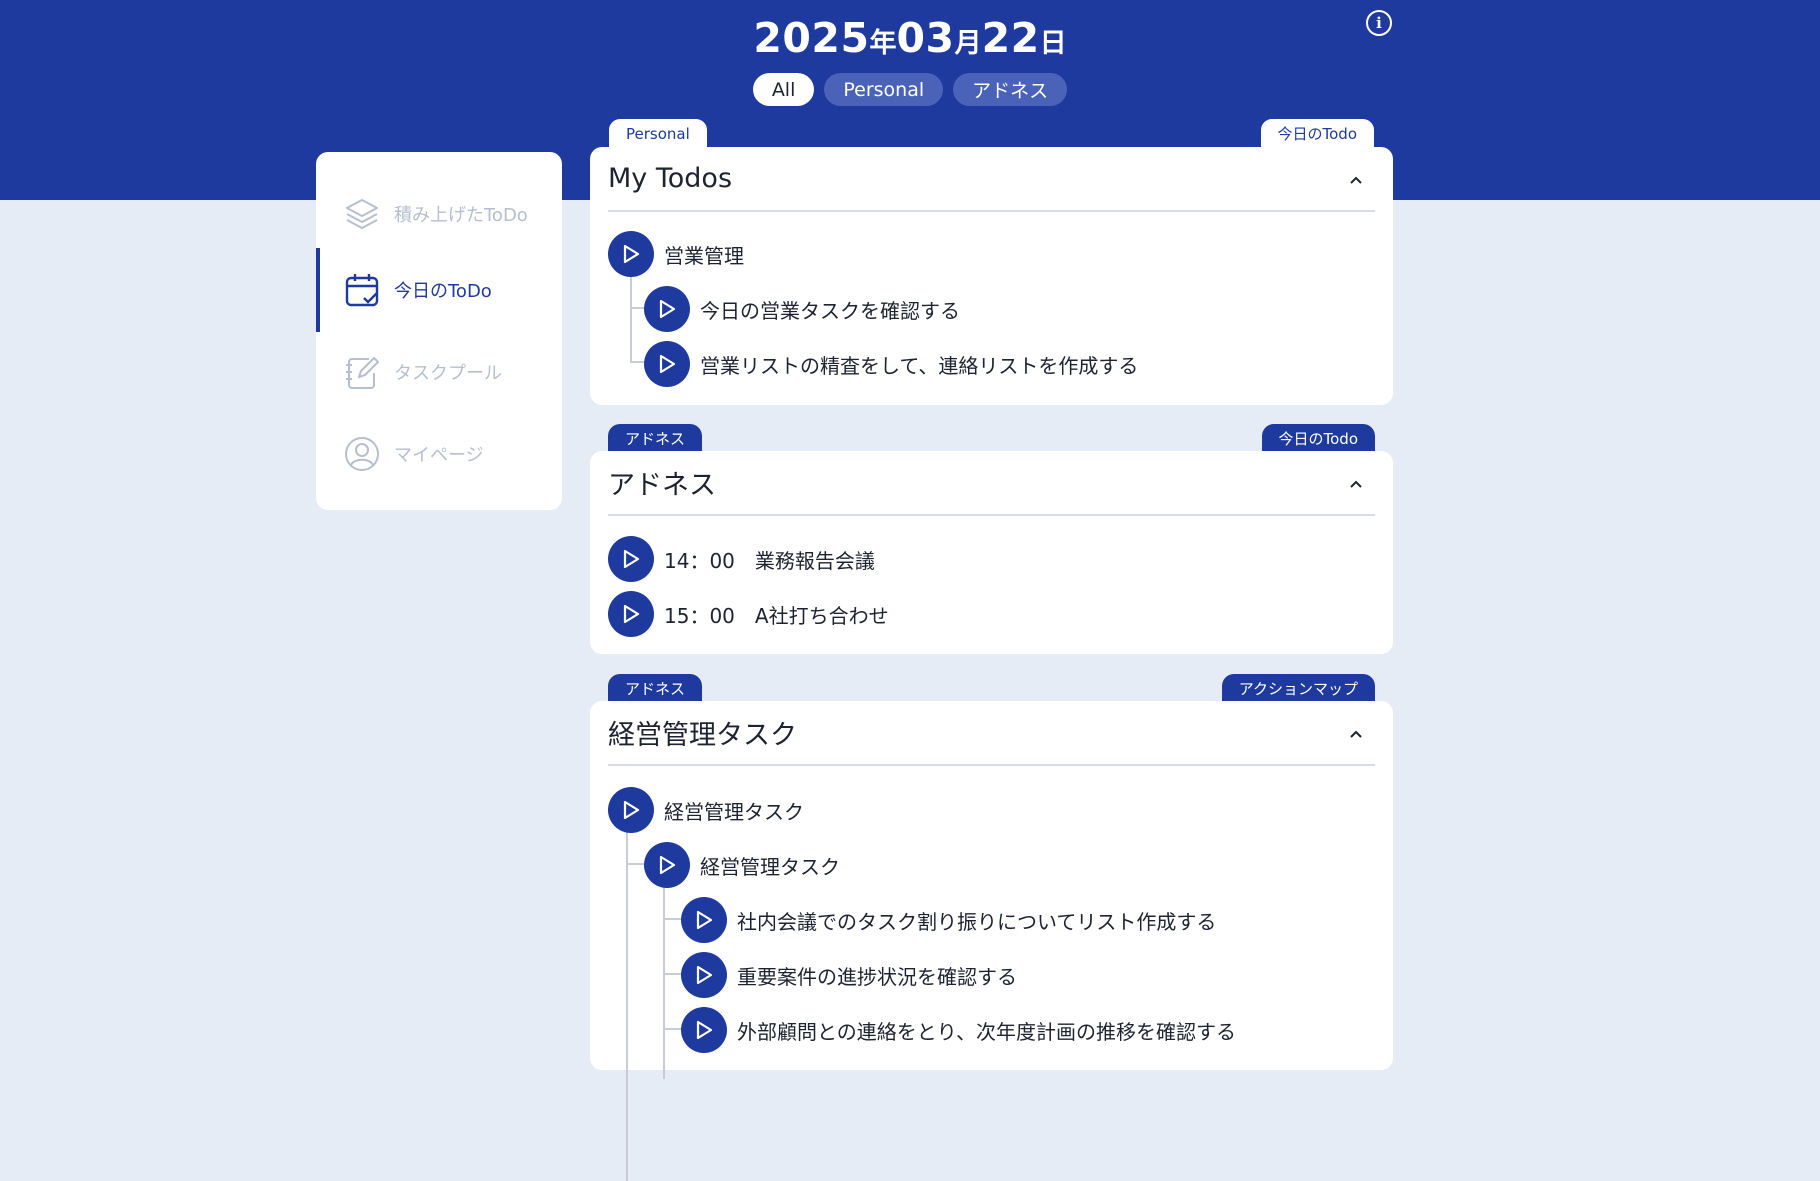 The height and width of the screenshot is (1181, 1820). Describe the element at coordinates (991, 733) in the screenshot. I see `card-header: 経営管理タスク` at that location.